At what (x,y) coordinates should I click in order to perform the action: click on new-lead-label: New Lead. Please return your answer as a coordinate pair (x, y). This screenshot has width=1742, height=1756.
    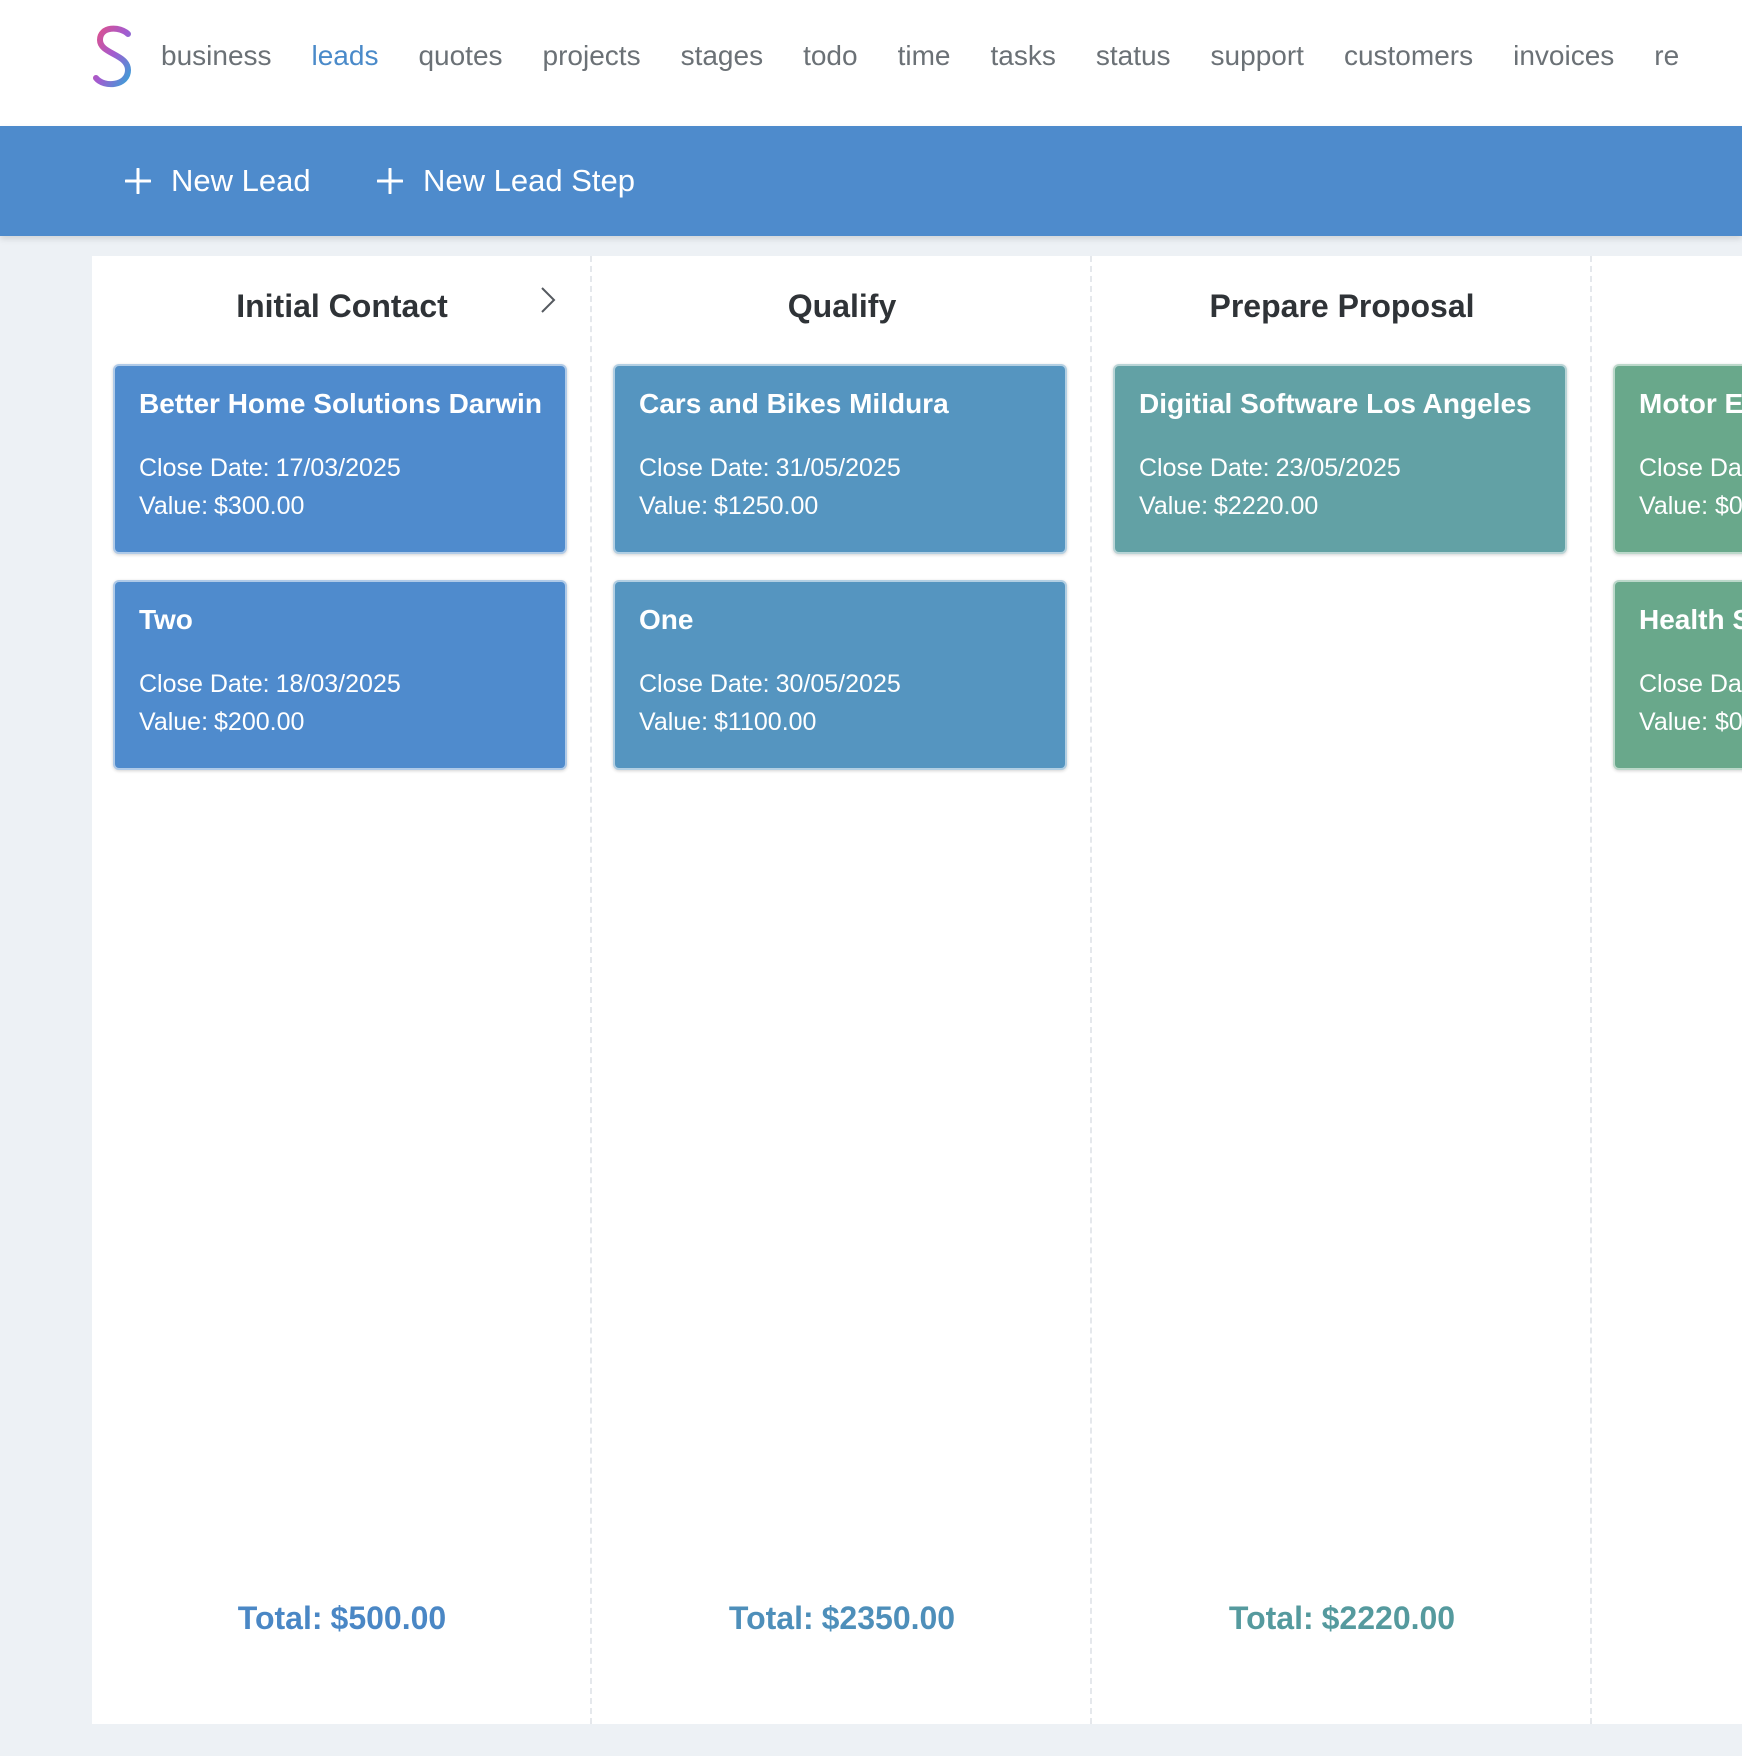
    Looking at the image, I should click on (241, 180).